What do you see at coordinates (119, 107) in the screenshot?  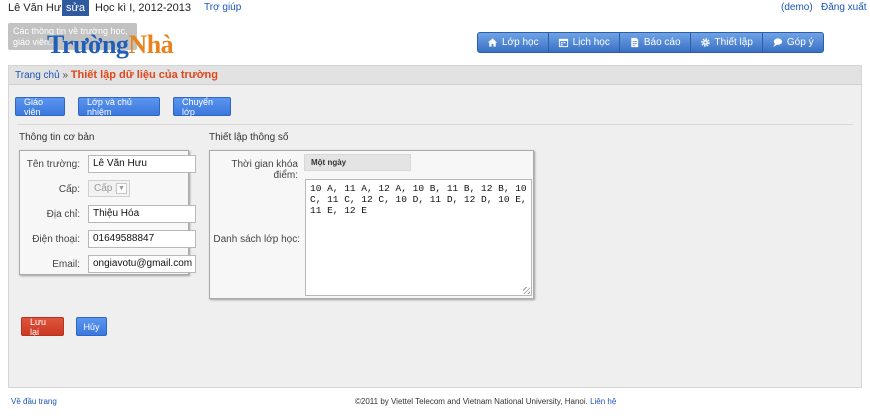 I see `class-head-tab-button: Lớp và chủ nhiệm` at bounding box center [119, 107].